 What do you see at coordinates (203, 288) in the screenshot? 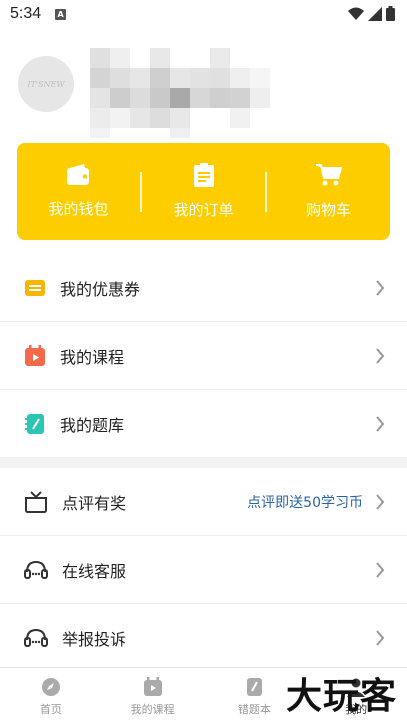
I see `menu-item-coupons: 我的优惠券` at bounding box center [203, 288].